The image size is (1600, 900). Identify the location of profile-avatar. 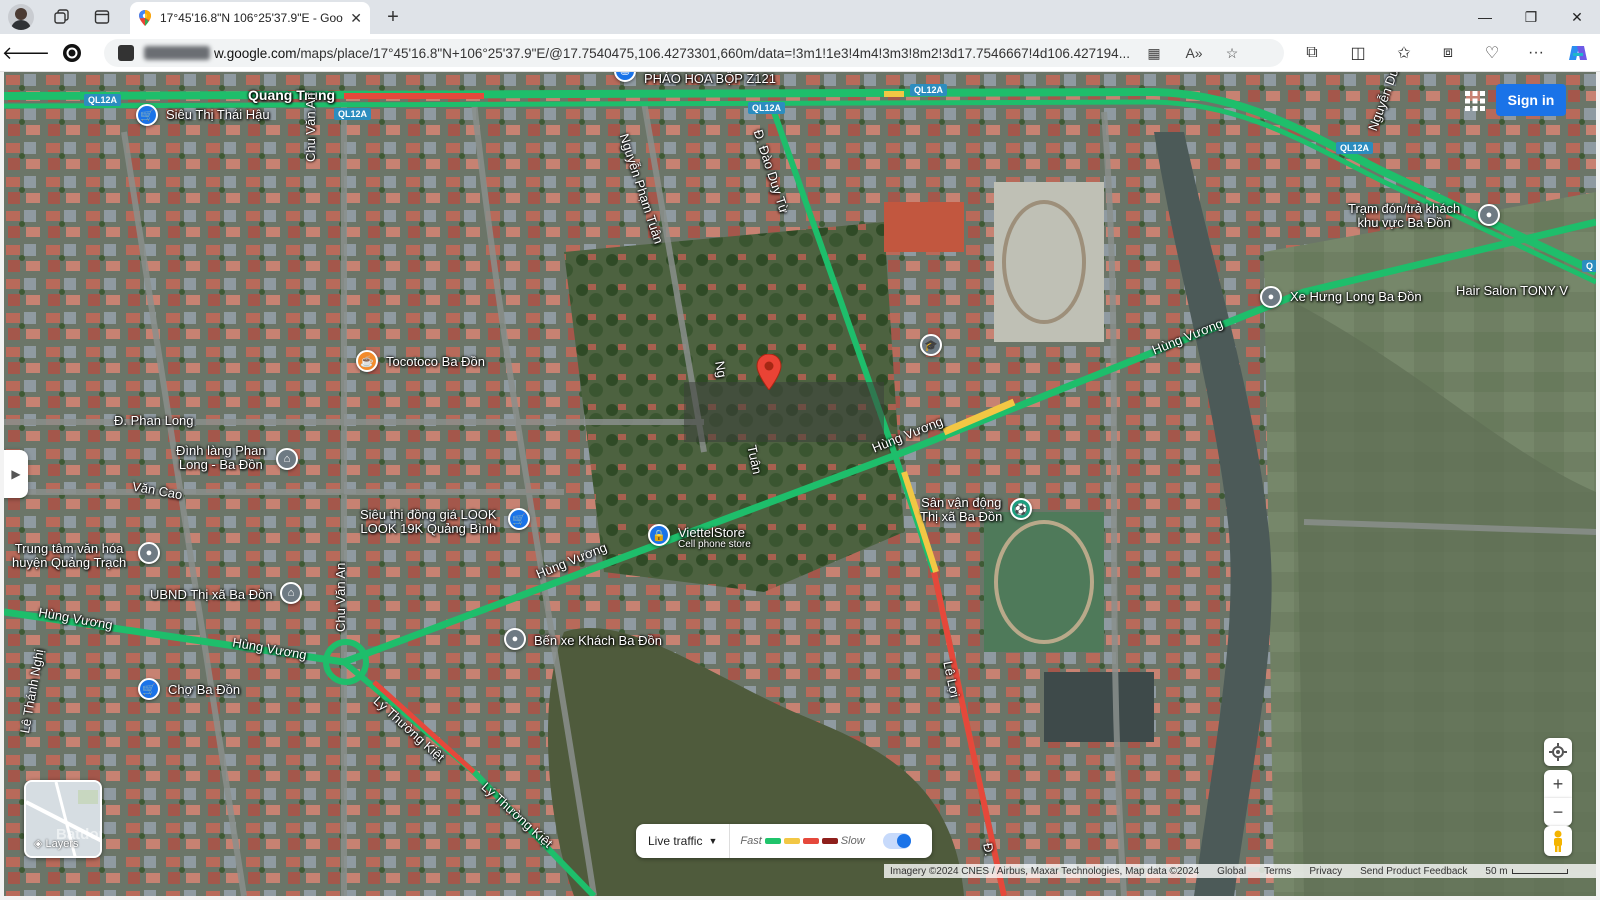
(21, 17).